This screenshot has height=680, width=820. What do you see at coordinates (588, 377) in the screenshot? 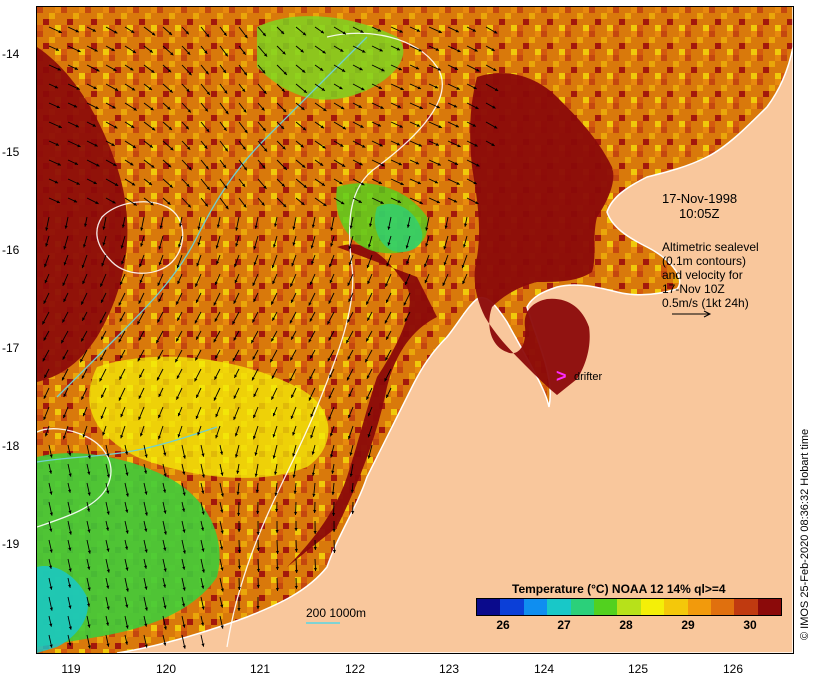
I see `drifter-label: drifter` at bounding box center [588, 377].